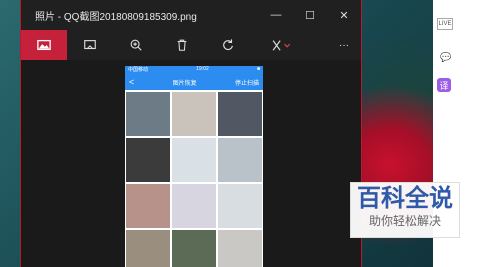  I want to click on more-button: ···, so click(344, 45).